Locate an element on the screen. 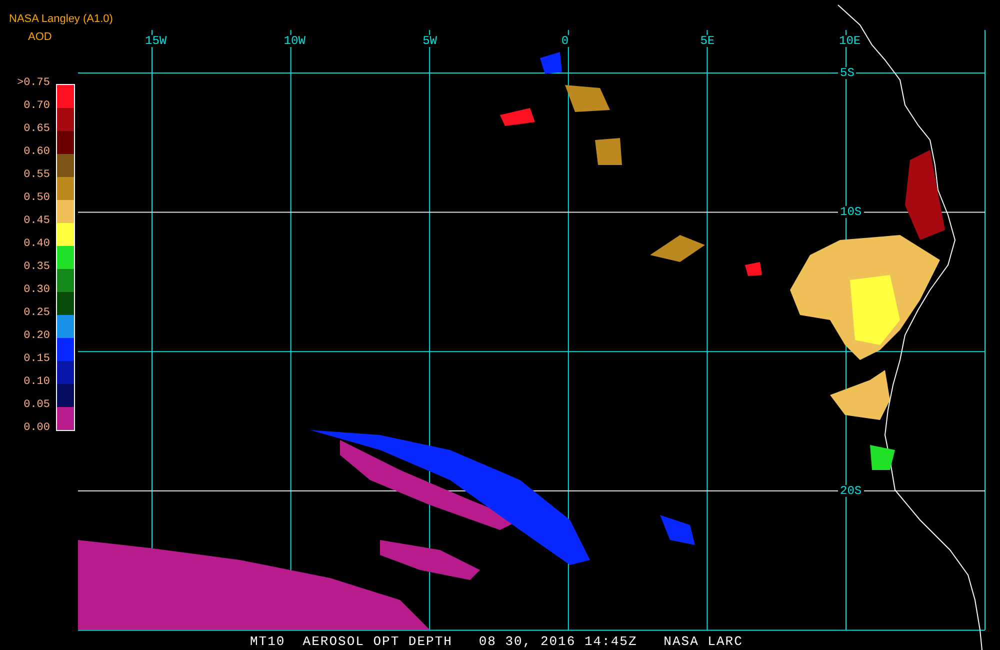 This screenshot has height=650, width=1000. legend-label: >0.75 is located at coordinates (33, 83).